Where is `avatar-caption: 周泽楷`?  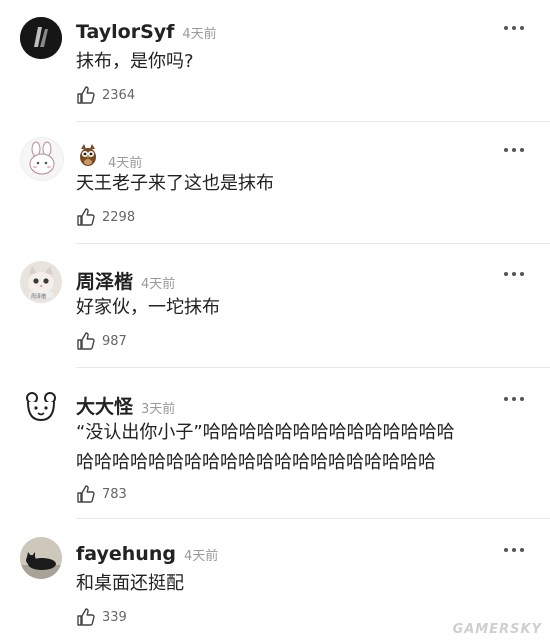
avatar-caption: 周泽楷 is located at coordinates (39, 297).